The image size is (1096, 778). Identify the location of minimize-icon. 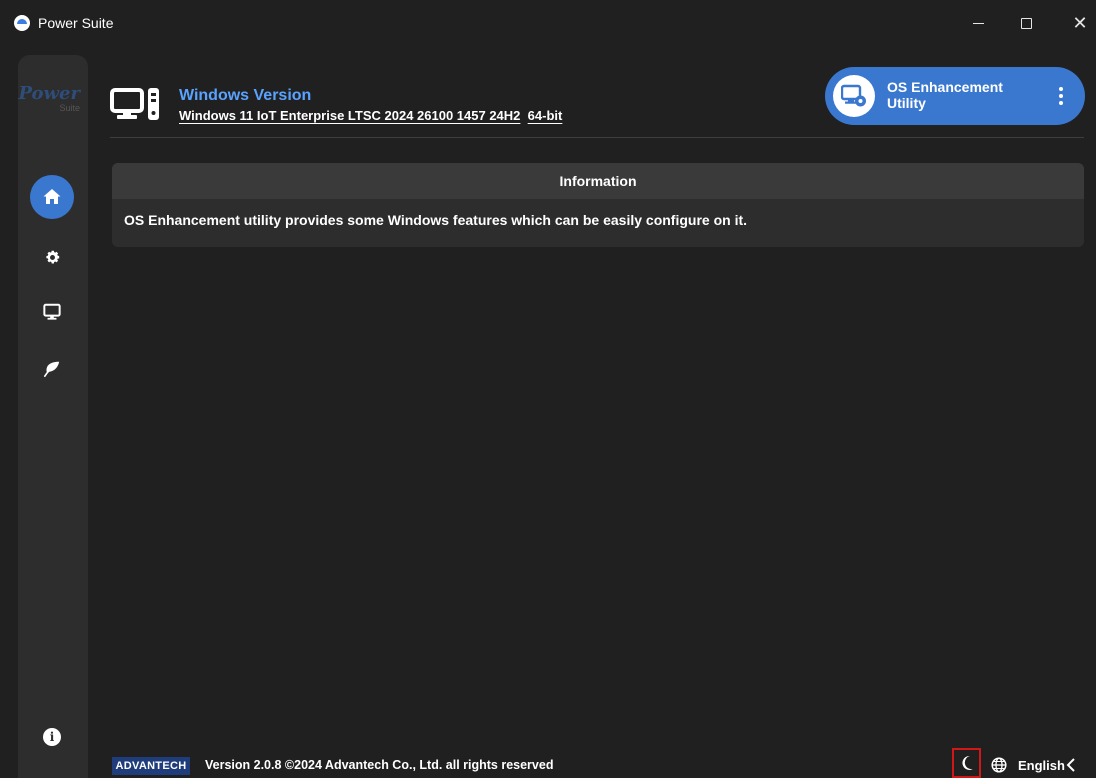
(978, 23).